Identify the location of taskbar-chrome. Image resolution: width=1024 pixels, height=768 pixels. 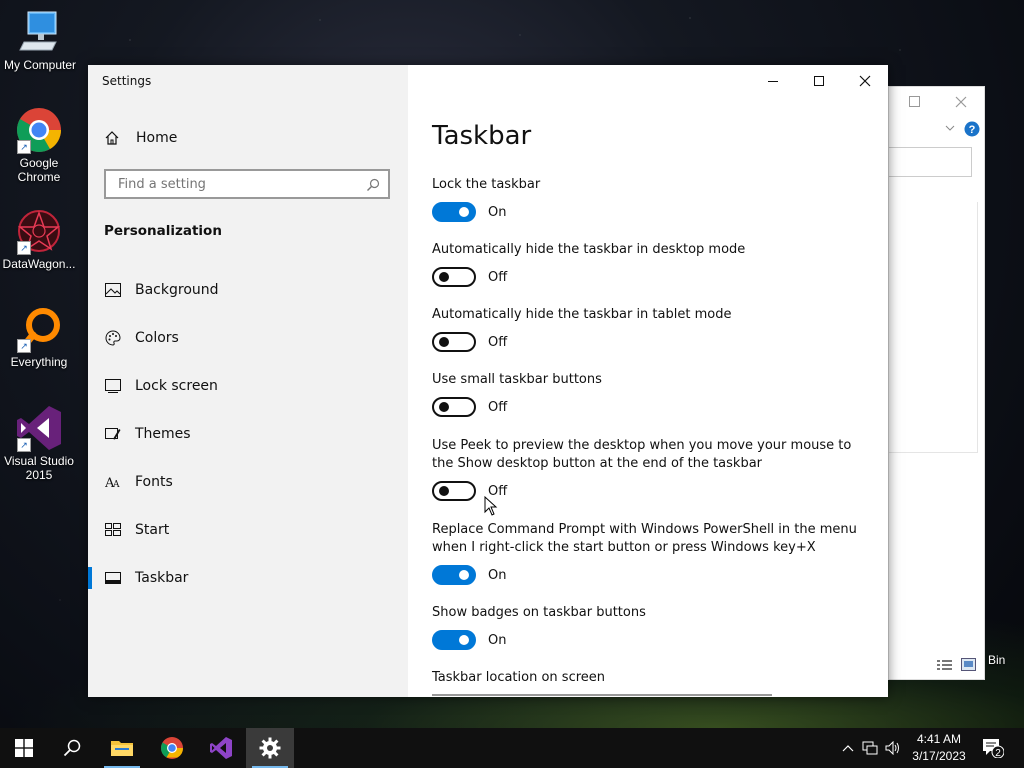
(172, 748).